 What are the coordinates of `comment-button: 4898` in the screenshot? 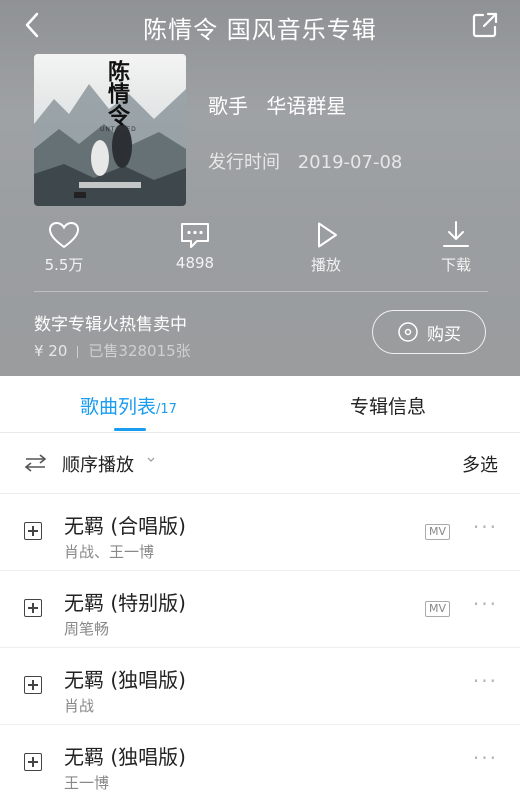 It's located at (195, 246).